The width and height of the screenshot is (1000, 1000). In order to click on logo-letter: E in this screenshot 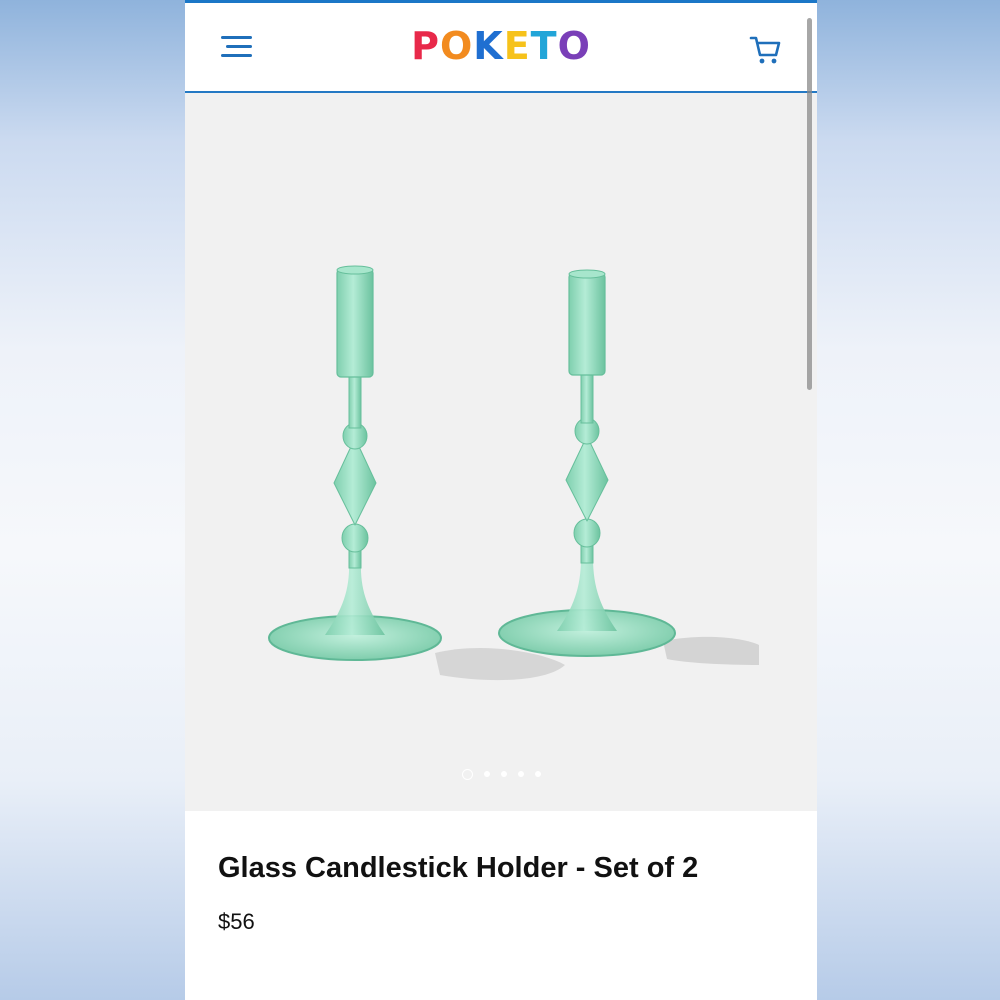, I will do `click(517, 46)`.